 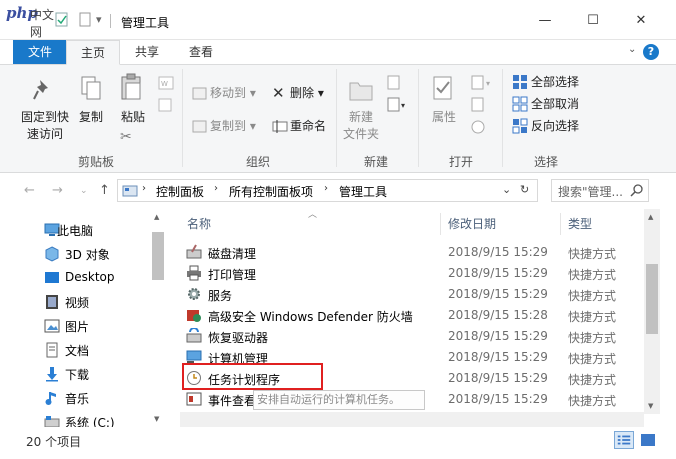 I want to click on file-row: 磁盘清理 2018/9/15 15:29 快捷方式, so click(x=413, y=252).